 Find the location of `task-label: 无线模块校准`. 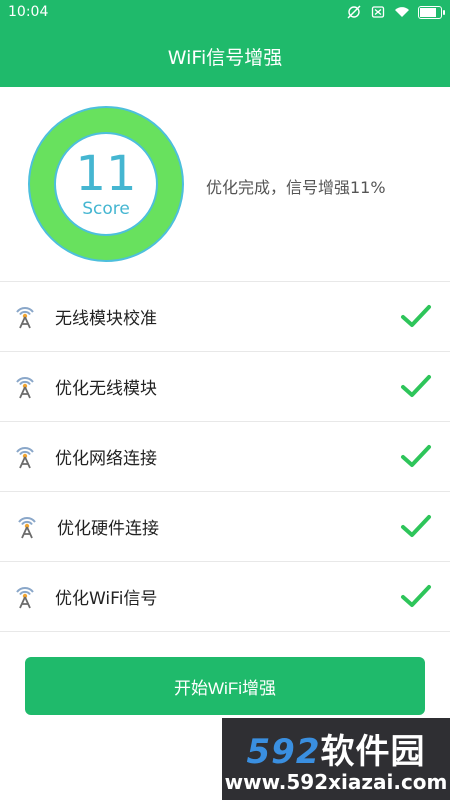

task-label: 无线模块校准 is located at coordinates (106, 319).